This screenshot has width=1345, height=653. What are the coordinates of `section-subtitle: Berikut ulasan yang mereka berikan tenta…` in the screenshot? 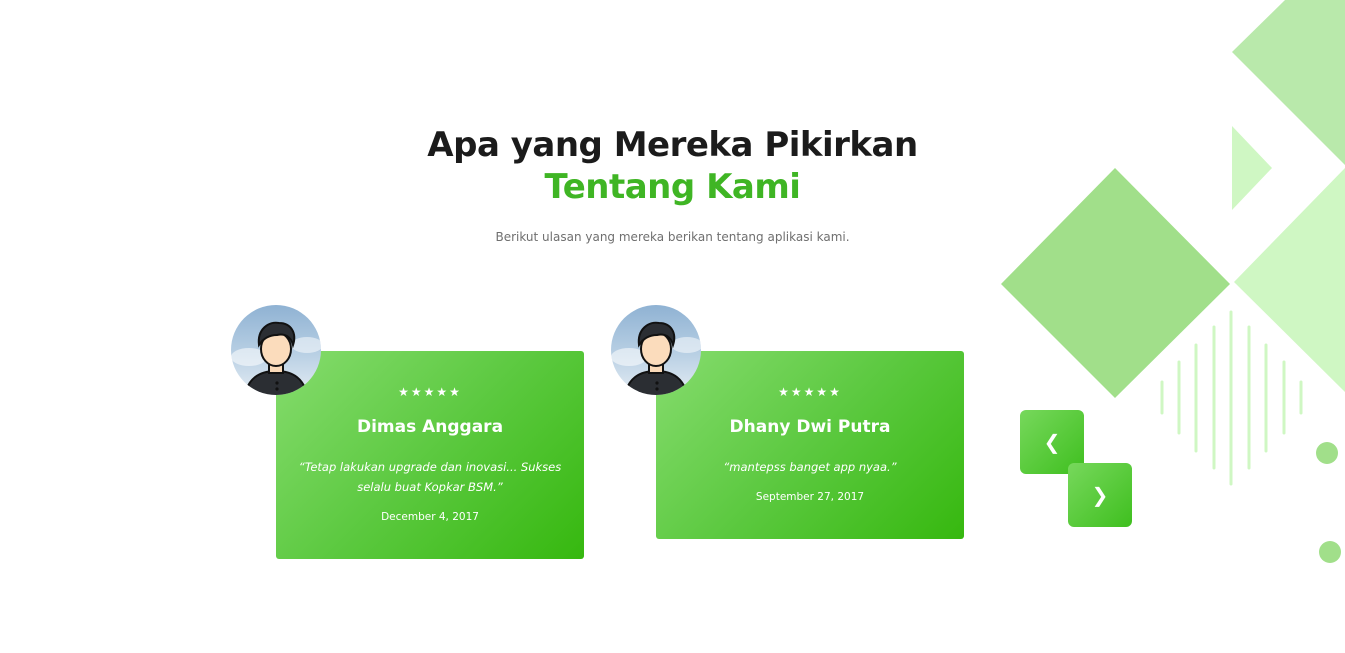 It's located at (672, 237).